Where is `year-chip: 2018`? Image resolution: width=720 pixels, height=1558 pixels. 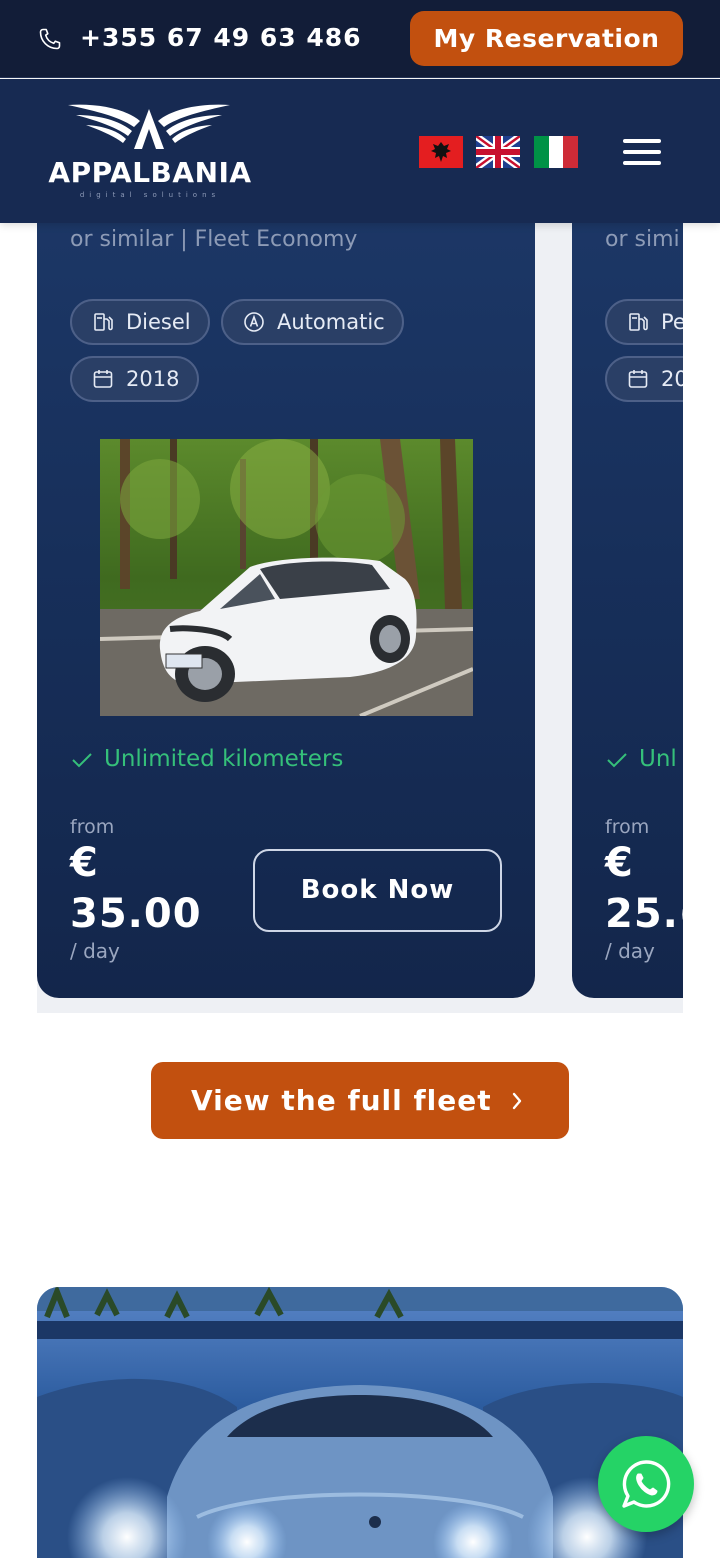
year-chip: 2018 is located at coordinates (134, 379).